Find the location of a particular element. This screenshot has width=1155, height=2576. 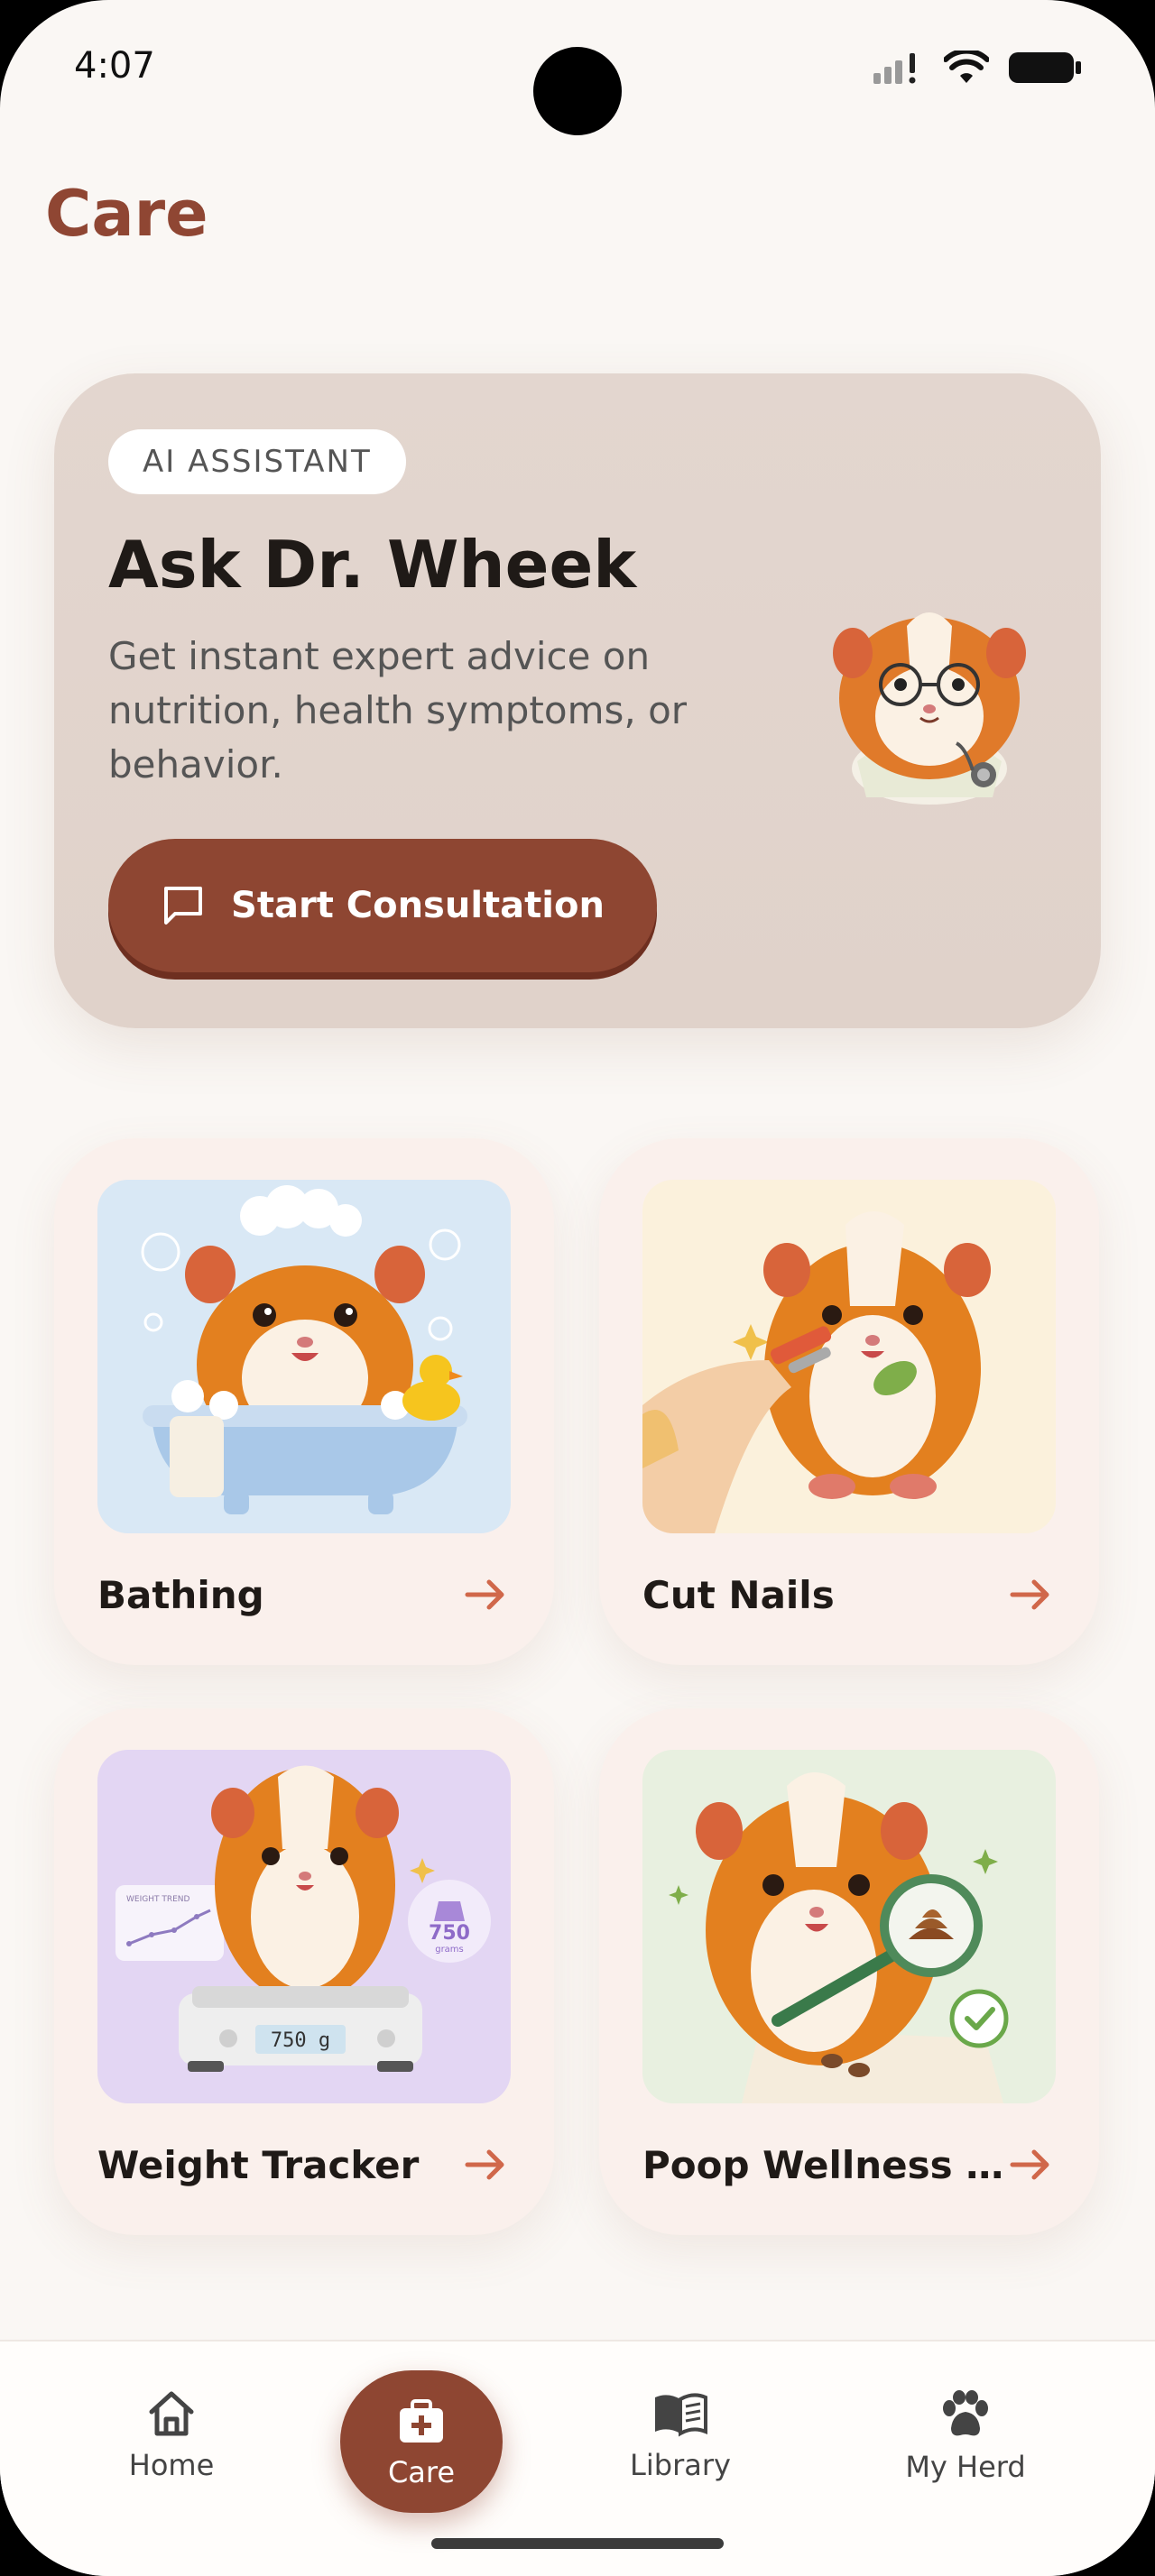

start-consultation-button: Start Consultation is located at coordinates (382, 905).